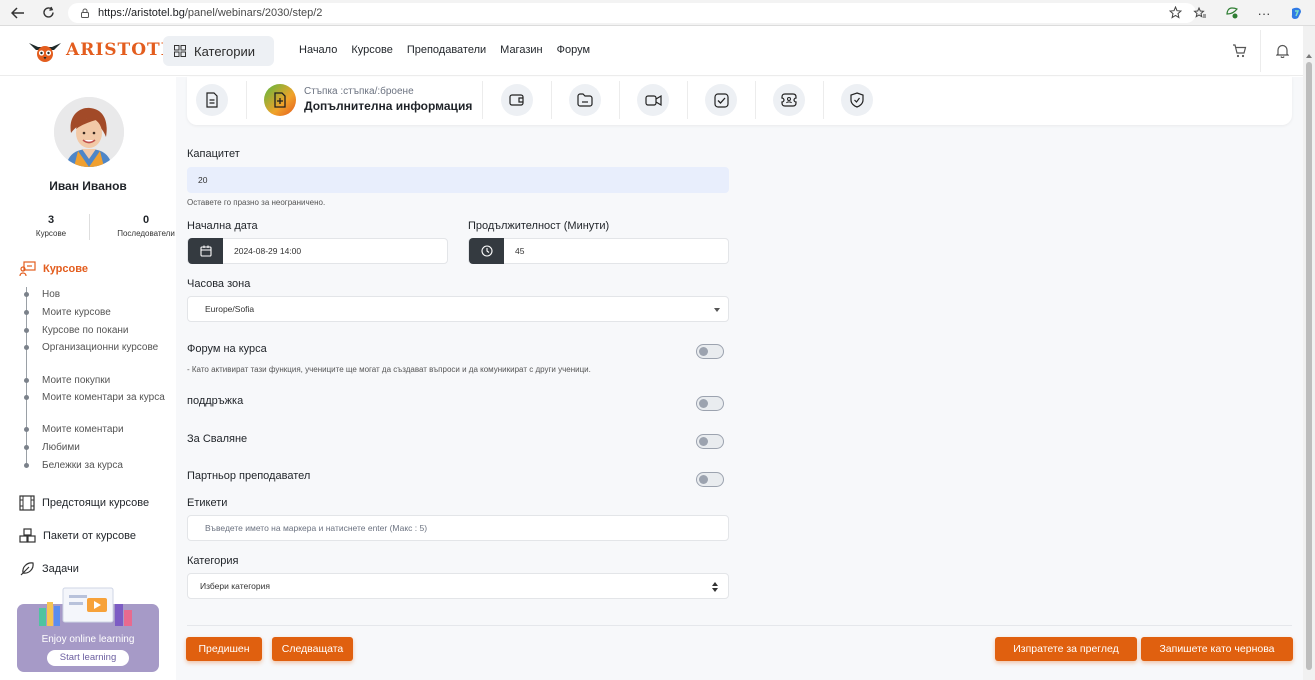 The height and width of the screenshot is (680, 1315). What do you see at coordinates (585, 100) in the screenshot?
I see `step-content` at bounding box center [585, 100].